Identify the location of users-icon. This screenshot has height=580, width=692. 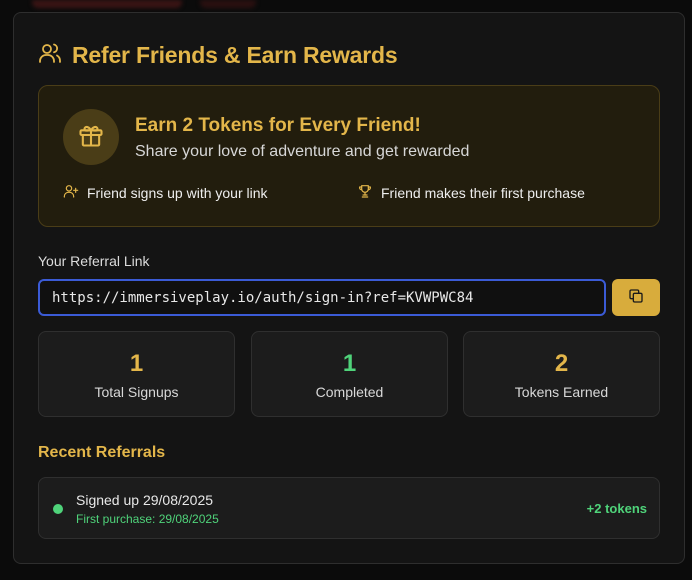
(50, 55).